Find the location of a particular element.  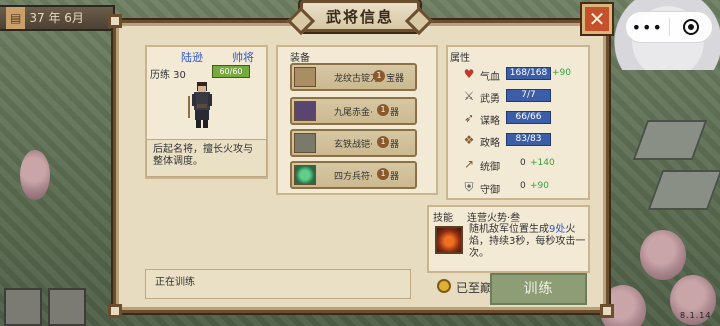

attribute-label: 气血 is located at coordinates (490, 77).